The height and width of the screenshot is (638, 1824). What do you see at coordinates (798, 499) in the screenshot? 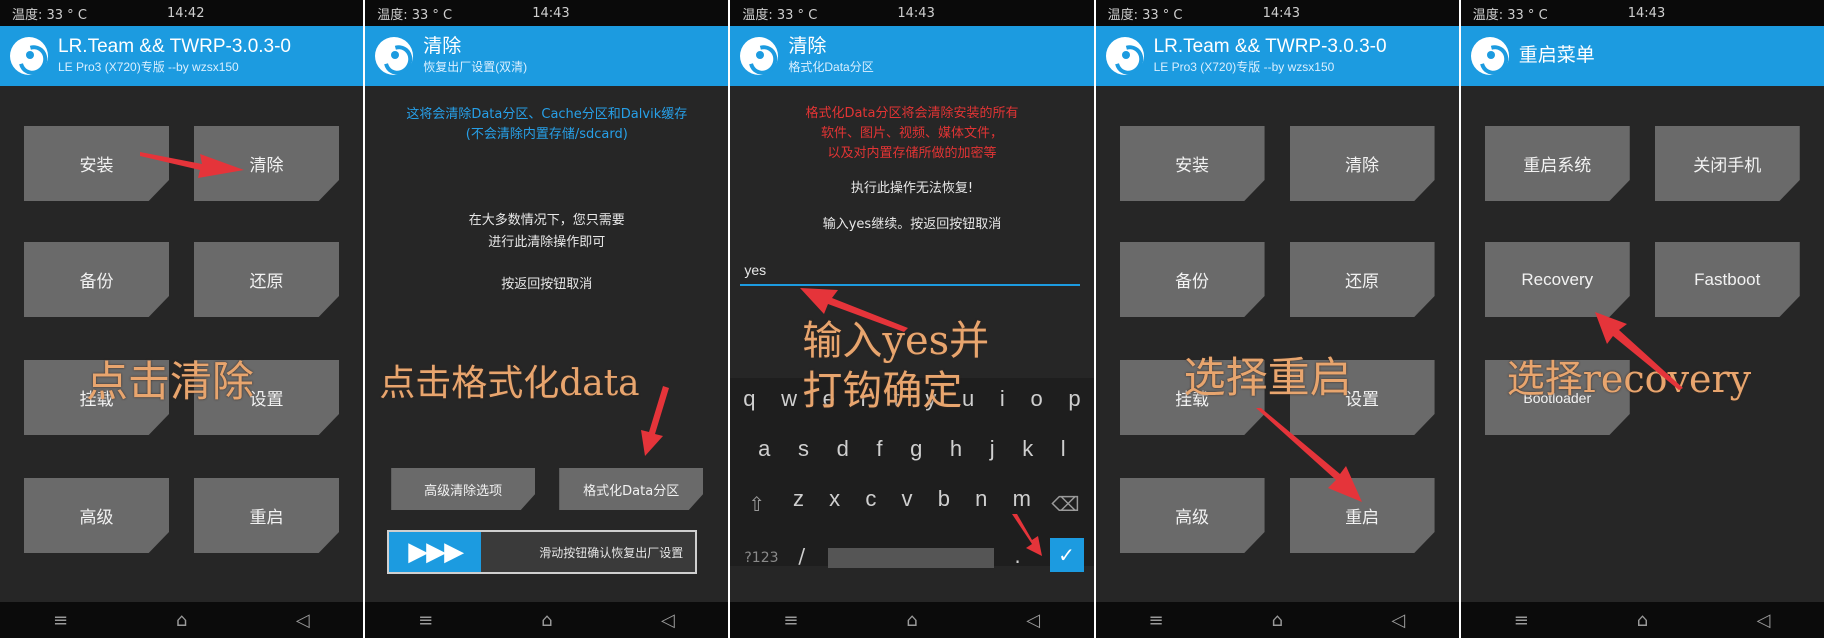
I see `key-z: z` at bounding box center [798, 499].